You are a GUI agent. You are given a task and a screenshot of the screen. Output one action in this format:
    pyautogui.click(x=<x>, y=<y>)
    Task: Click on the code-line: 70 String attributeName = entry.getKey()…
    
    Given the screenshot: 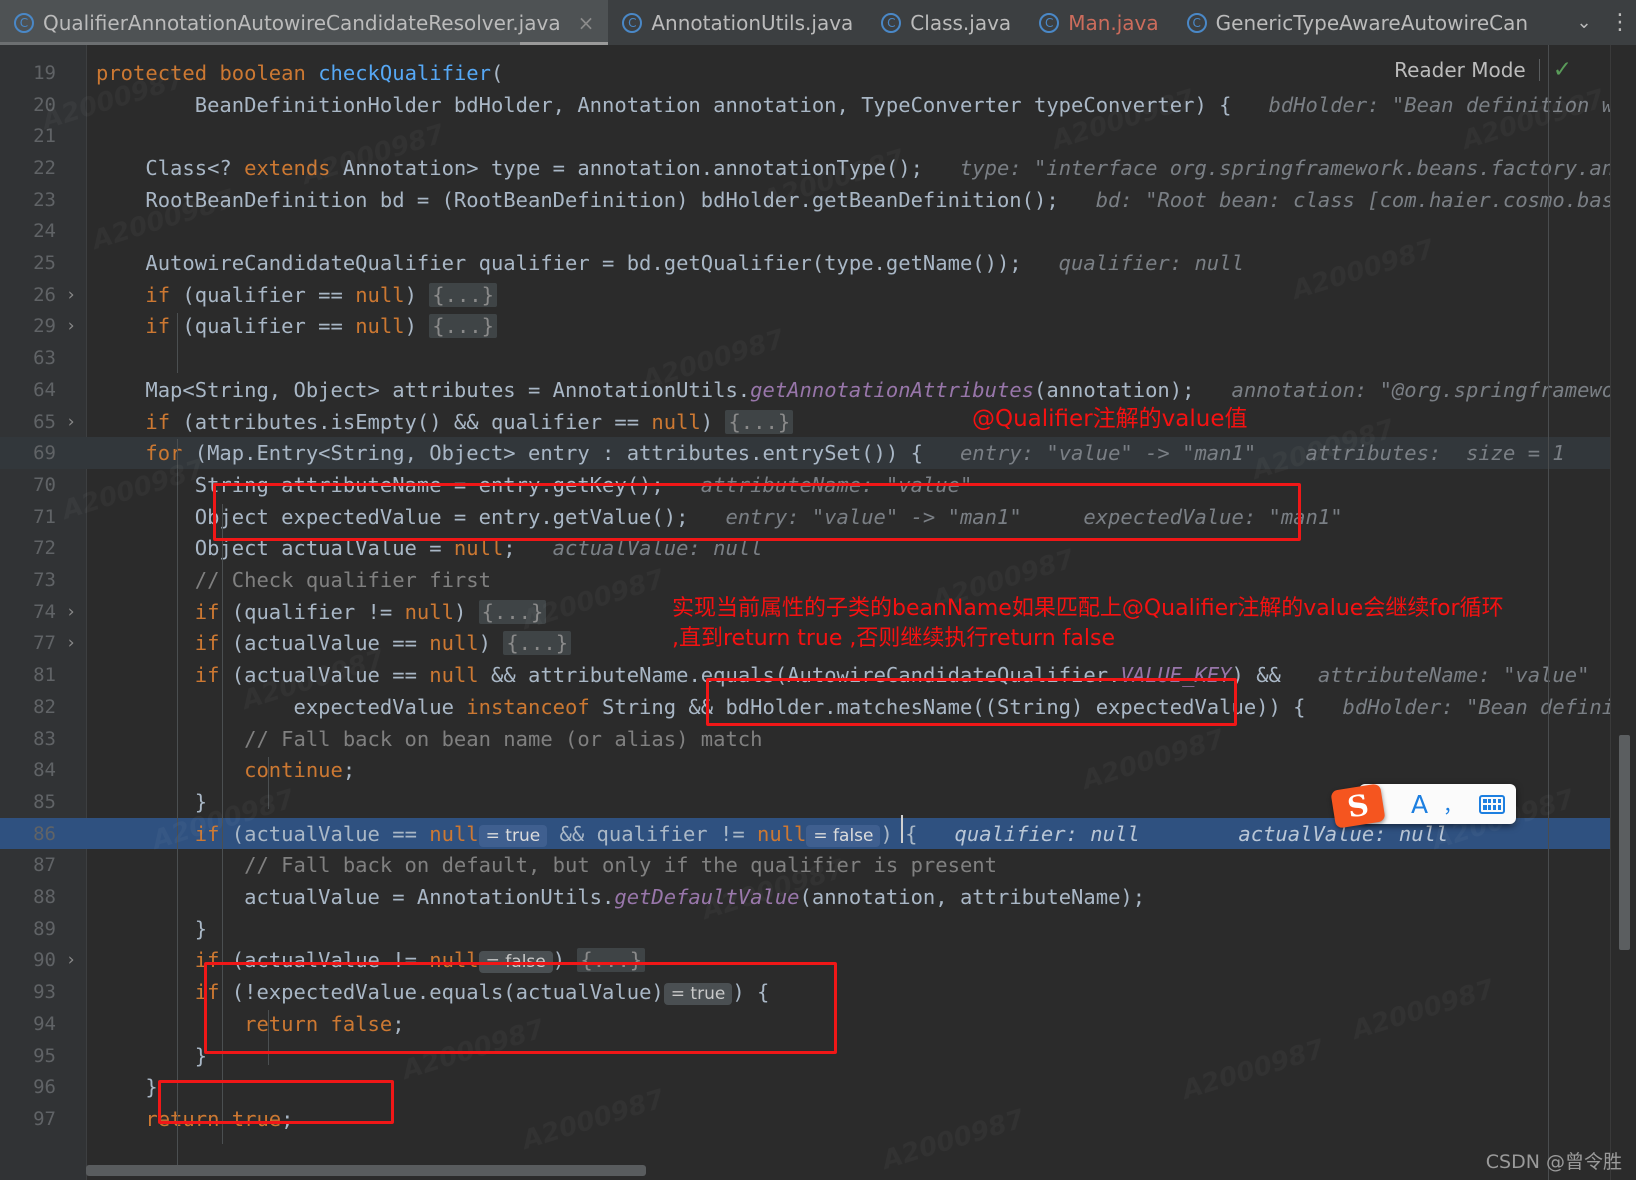 What is the action you would take?
    pyautogui.click(x=818, y=485)
    